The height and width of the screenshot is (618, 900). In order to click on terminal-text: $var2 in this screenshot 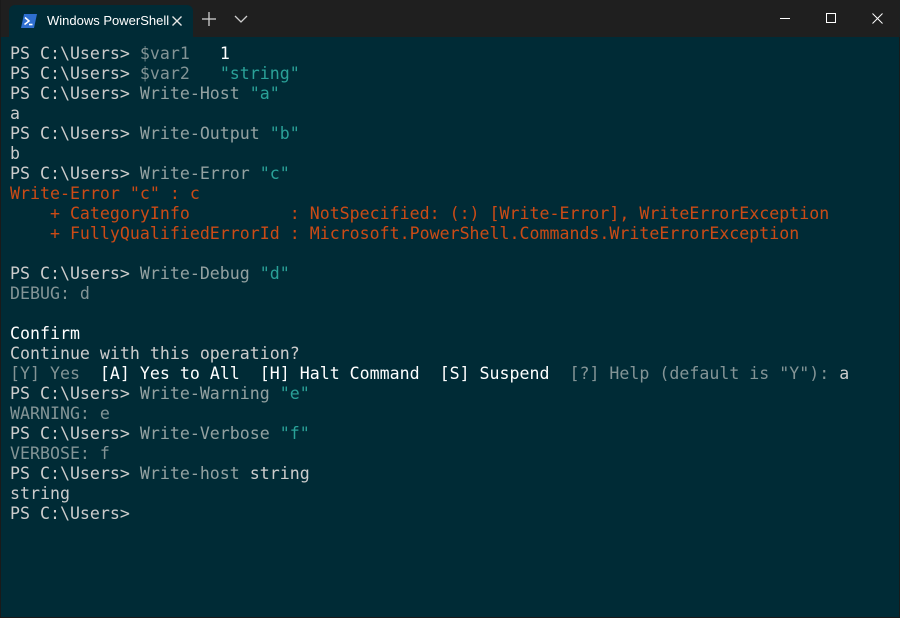, I will do `click(164, 73)`.